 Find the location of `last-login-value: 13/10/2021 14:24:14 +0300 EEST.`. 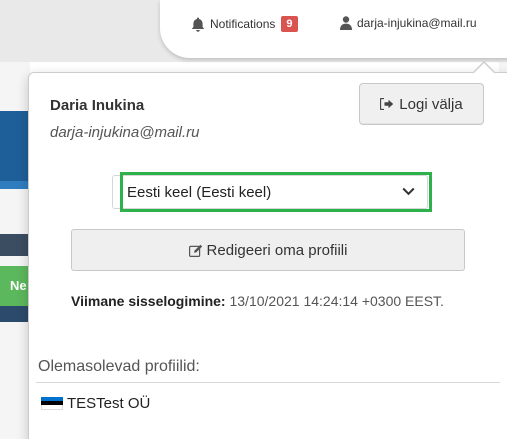

last-login-value: 13/10/2021 14:24:14 +0300 EEST. is located at coordinates (336, 301).